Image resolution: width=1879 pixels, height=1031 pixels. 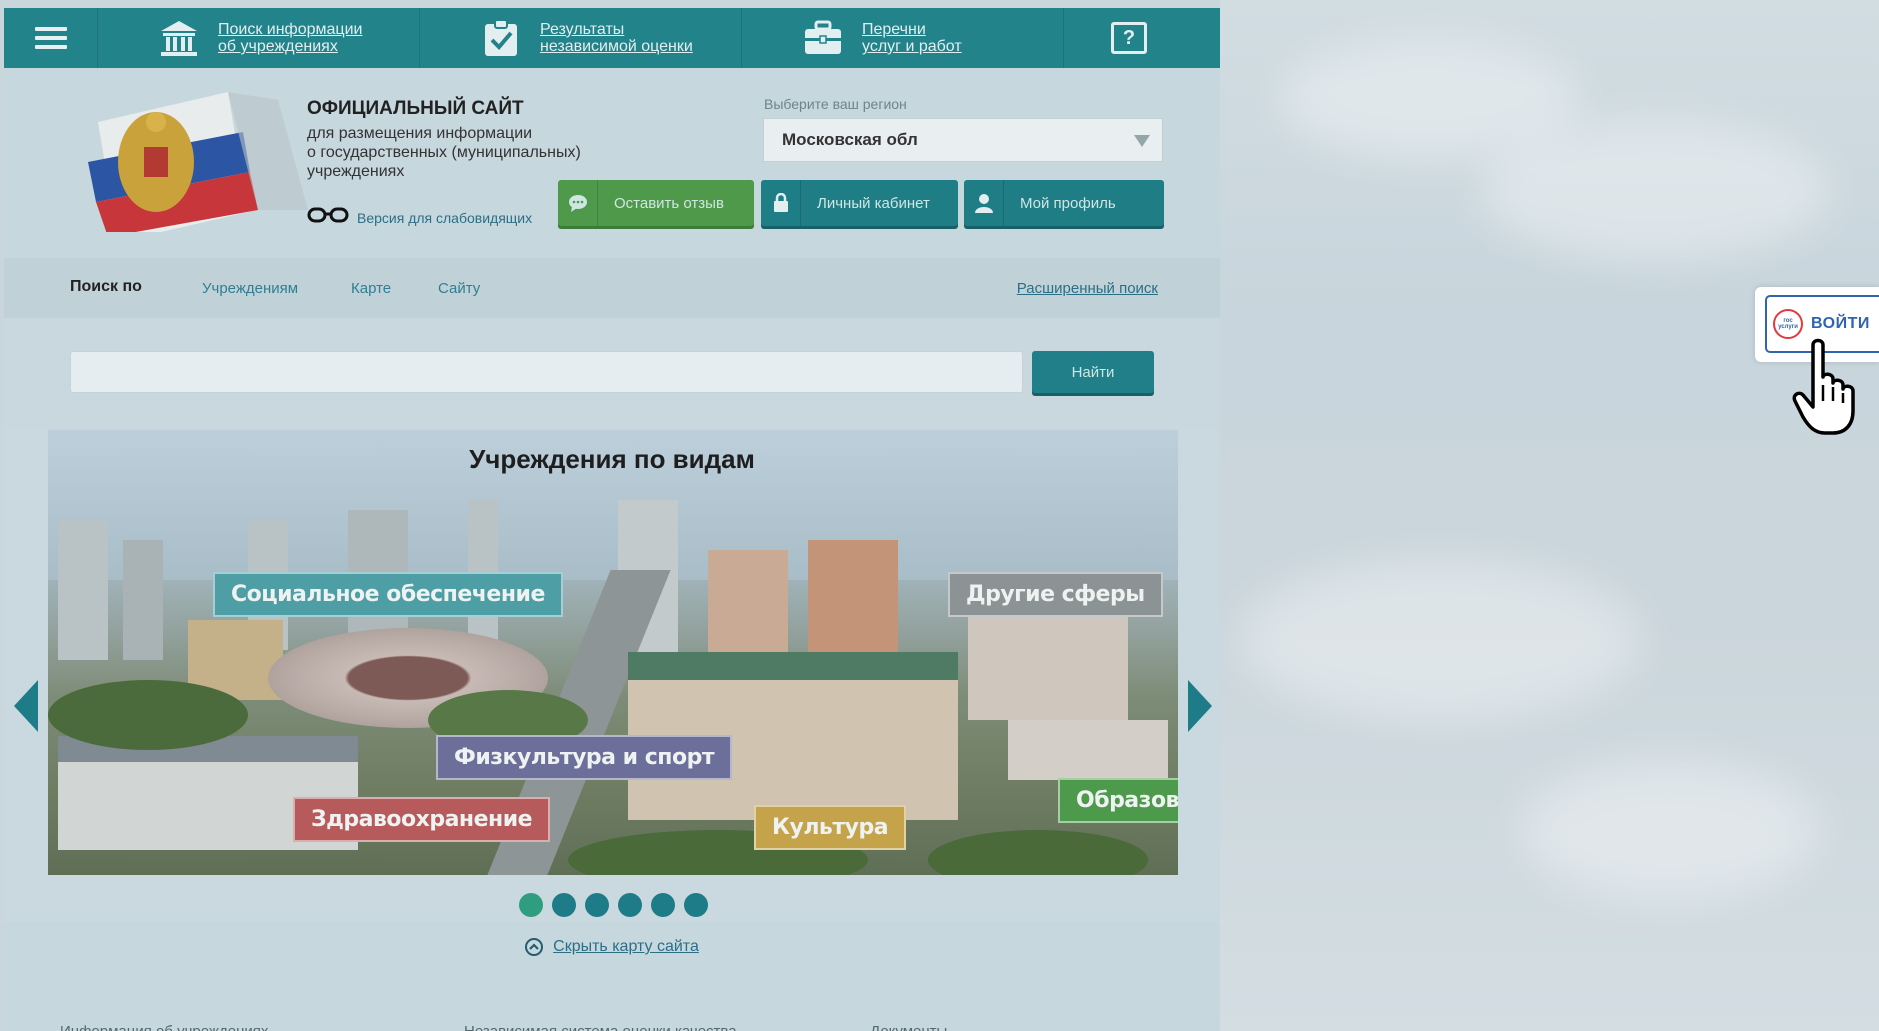 I want to click on nav-item-institution-search: Поиск информации об учреждениях, so click(x=259, y=38).